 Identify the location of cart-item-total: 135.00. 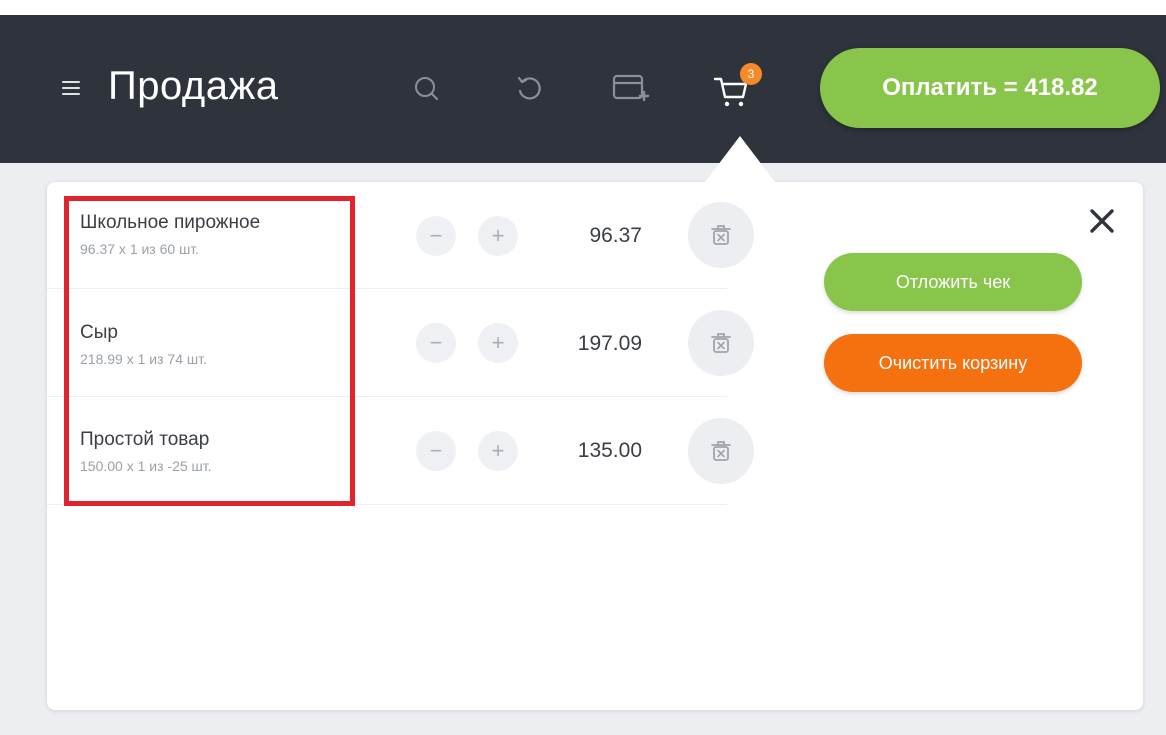
(609, 450).